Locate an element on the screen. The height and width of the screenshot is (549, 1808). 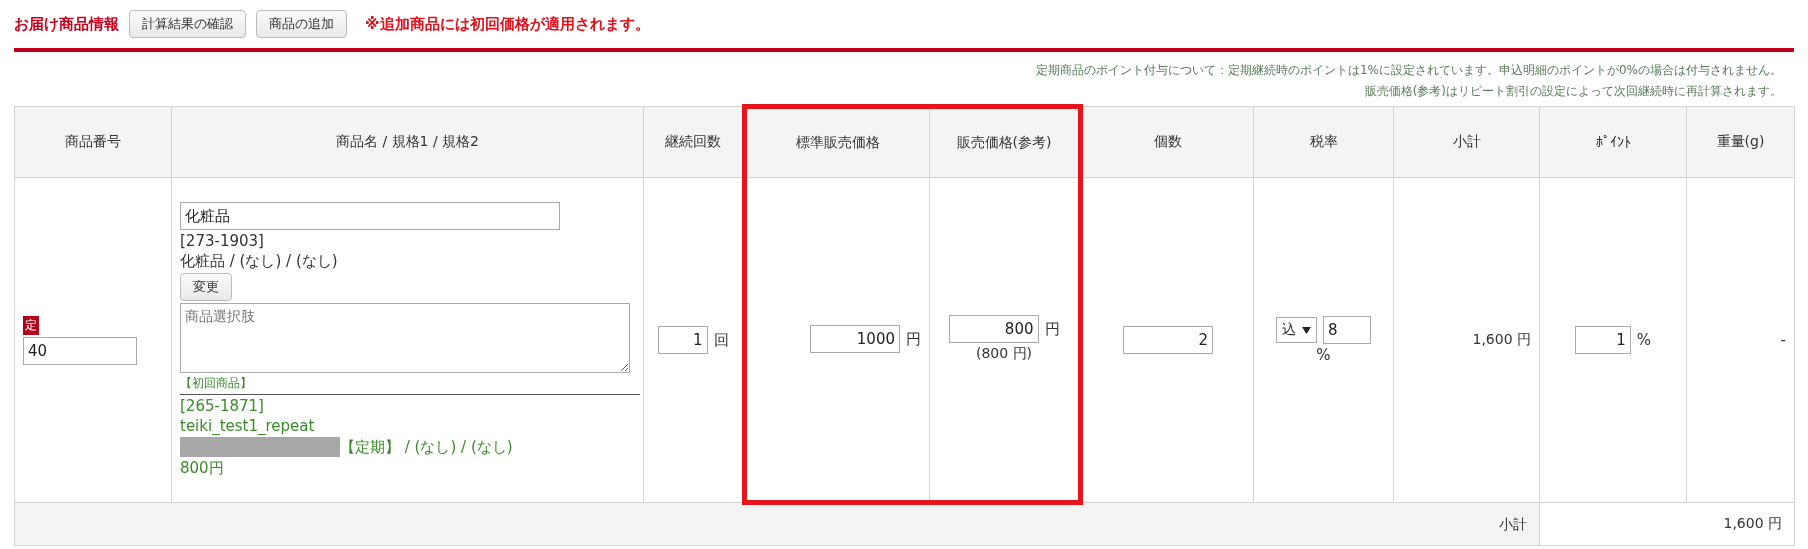
repeat-product-spec: 【定期】 / (なし) / (なし) is located at coordinates (426, 447).